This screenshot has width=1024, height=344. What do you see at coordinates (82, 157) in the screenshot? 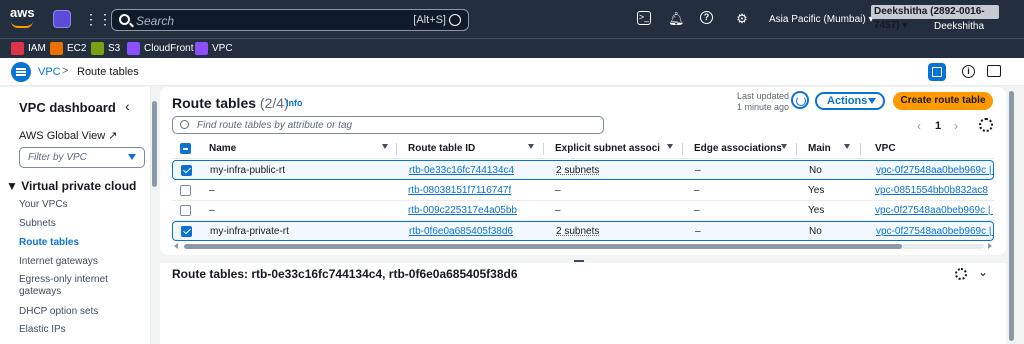
I see `vpc-filter-select: Filter by VPC` at bounding box center [82, 157].